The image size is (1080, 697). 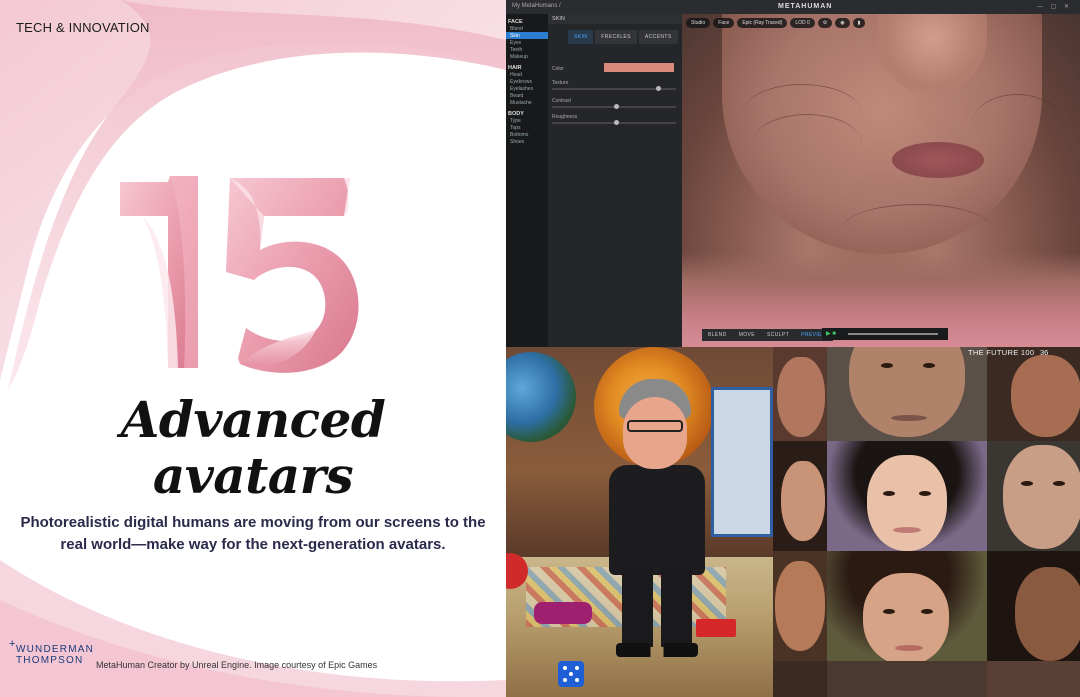 What do you see at coordinates (655, 426) in the screenshot?
I see `figurine-glasses` at bounding box center [655, 426].